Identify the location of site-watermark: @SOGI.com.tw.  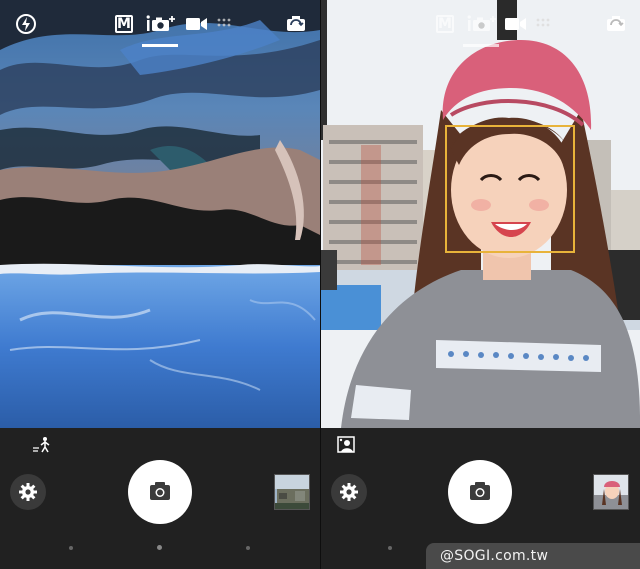
(533, 556).